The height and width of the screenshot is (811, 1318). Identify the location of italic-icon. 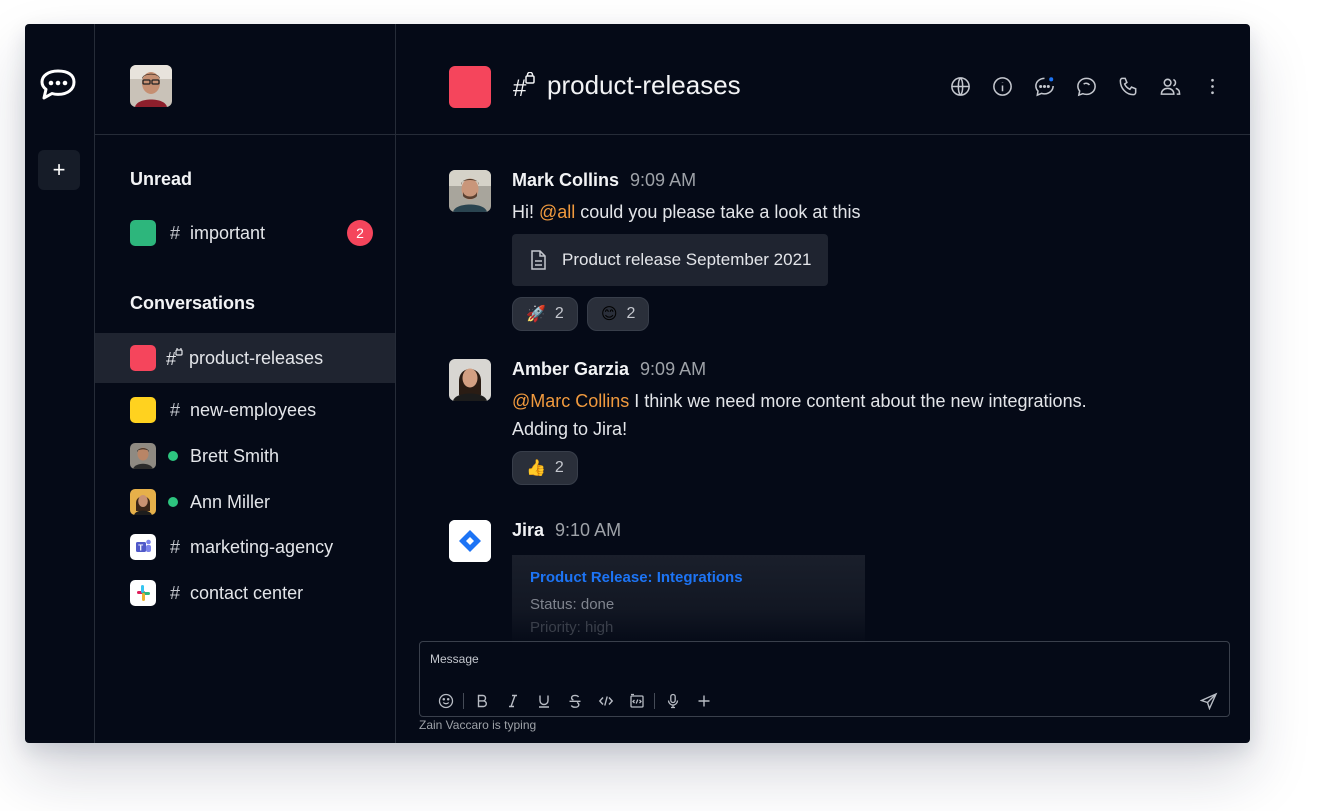
(512, 701).